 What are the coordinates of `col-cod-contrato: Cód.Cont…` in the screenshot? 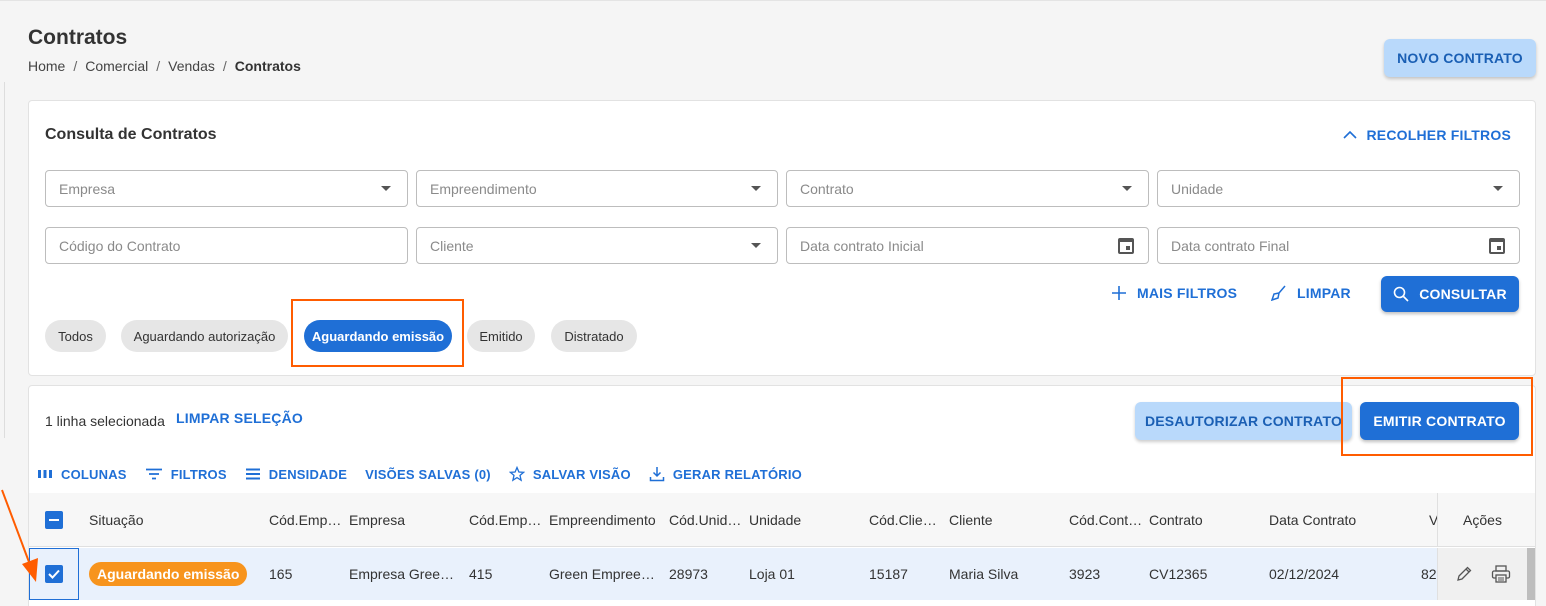 It's located at (1105, 519).